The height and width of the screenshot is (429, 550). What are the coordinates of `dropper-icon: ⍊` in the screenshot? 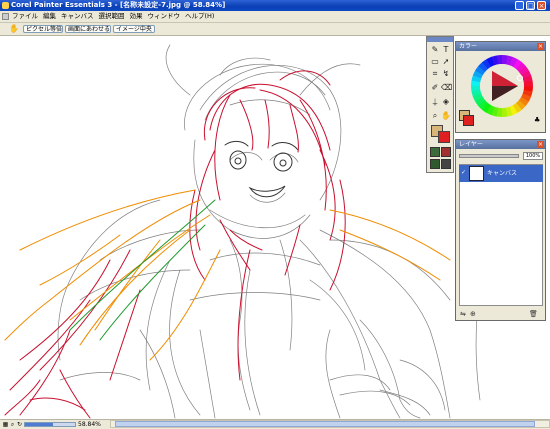 It's located at (435, 102).